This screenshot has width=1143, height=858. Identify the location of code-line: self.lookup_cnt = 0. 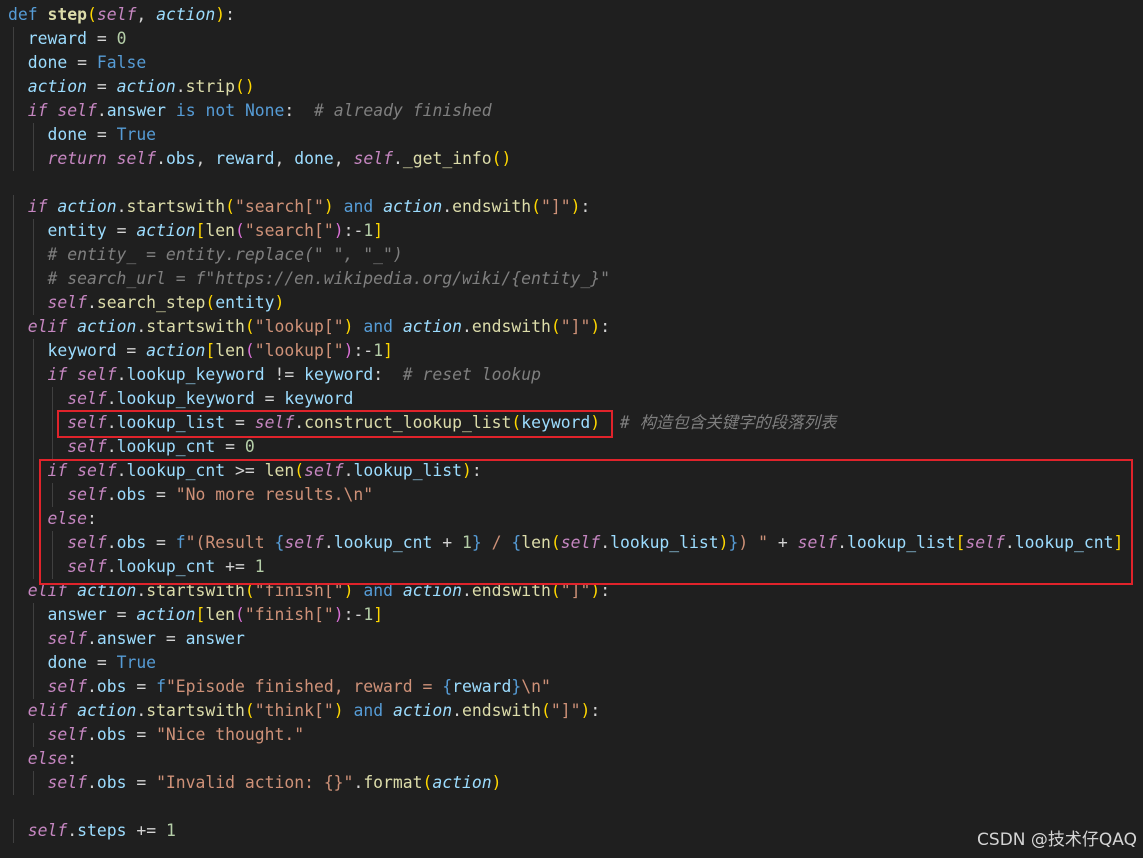
(575, 447).